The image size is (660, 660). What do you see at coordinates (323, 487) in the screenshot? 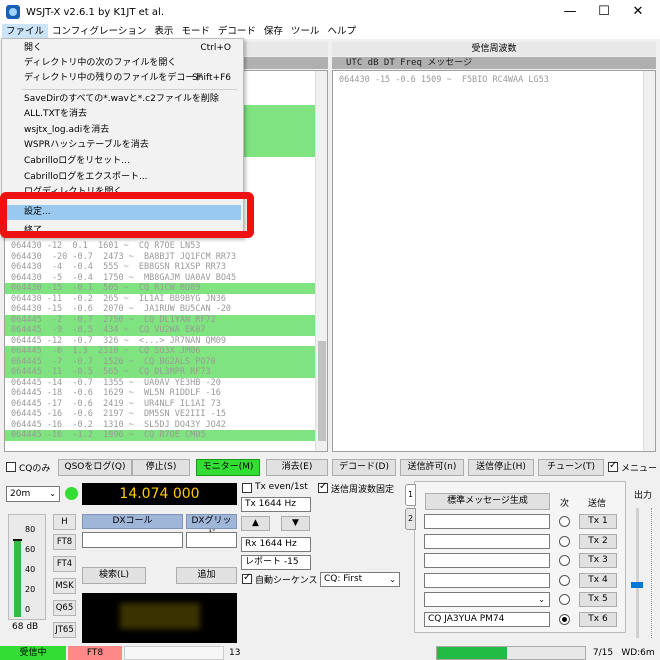
I see `hold-tx-freq-checkbox` at bounding box center [323, 487].